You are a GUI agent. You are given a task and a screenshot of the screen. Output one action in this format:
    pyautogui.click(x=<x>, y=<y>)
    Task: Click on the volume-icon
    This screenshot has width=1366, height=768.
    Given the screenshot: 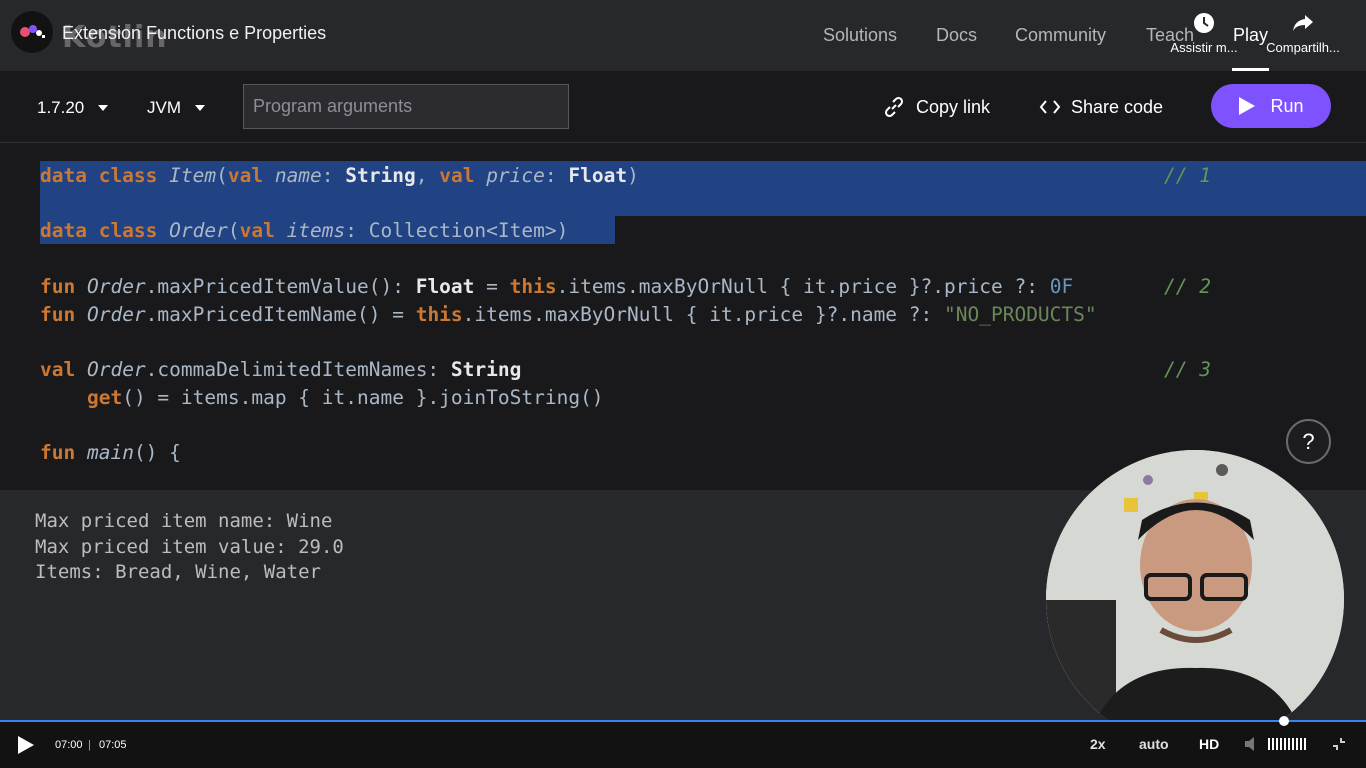 What is the action you would take?
    pyautogui.click(x=1252, y=744)
    